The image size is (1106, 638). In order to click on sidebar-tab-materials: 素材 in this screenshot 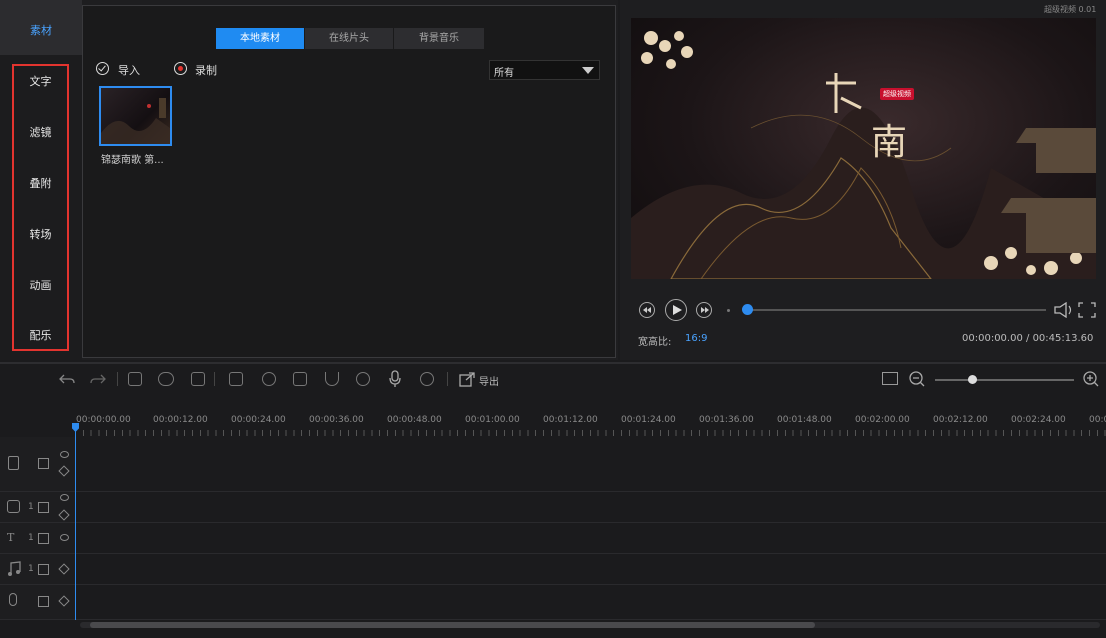, I will do `click(41, 27)`.